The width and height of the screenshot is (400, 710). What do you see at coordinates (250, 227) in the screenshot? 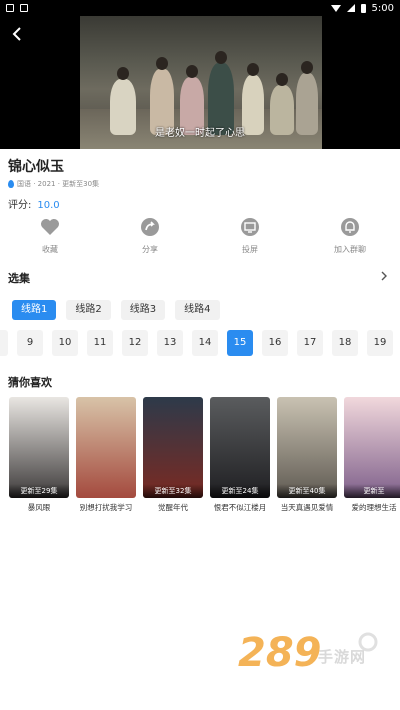
I see `cast-screen-icon` at bounding box center [250, 227].